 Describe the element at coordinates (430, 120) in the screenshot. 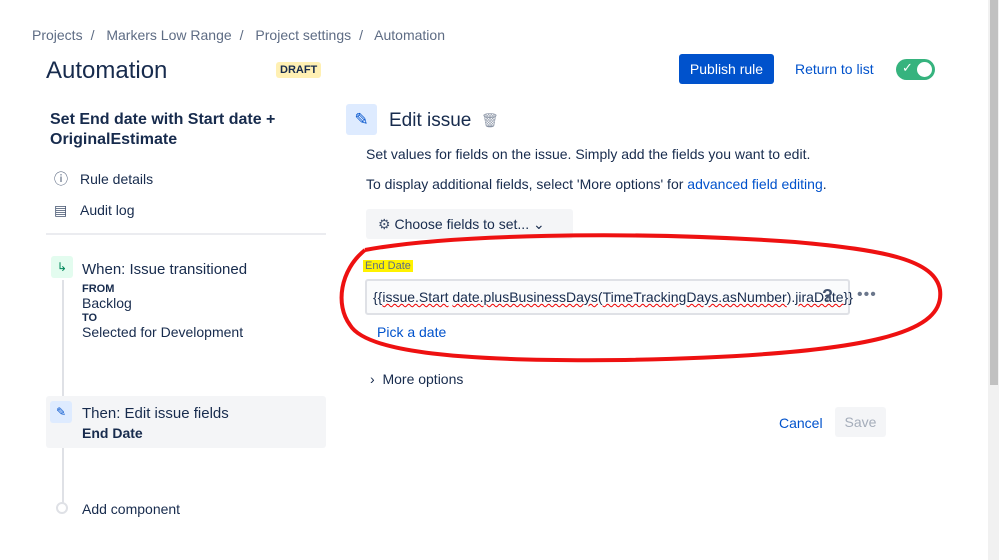

I see `edit-issue-title: Edit issue` at that location.